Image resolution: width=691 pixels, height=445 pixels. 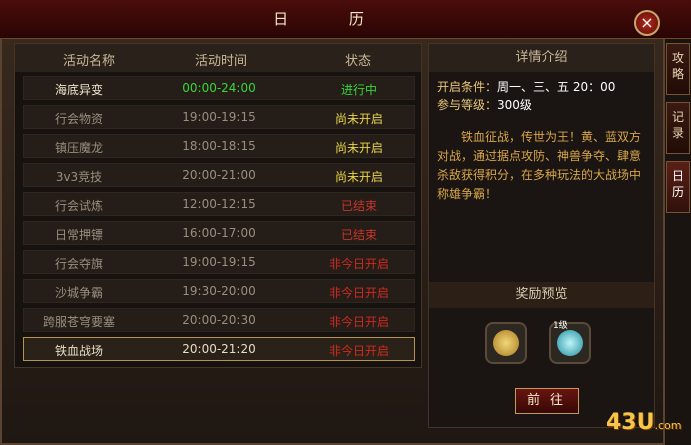 I want to click on table-row: 跨服苍穹要塞 20:00-20:30 非今日开启, so click(x=219, y=320).